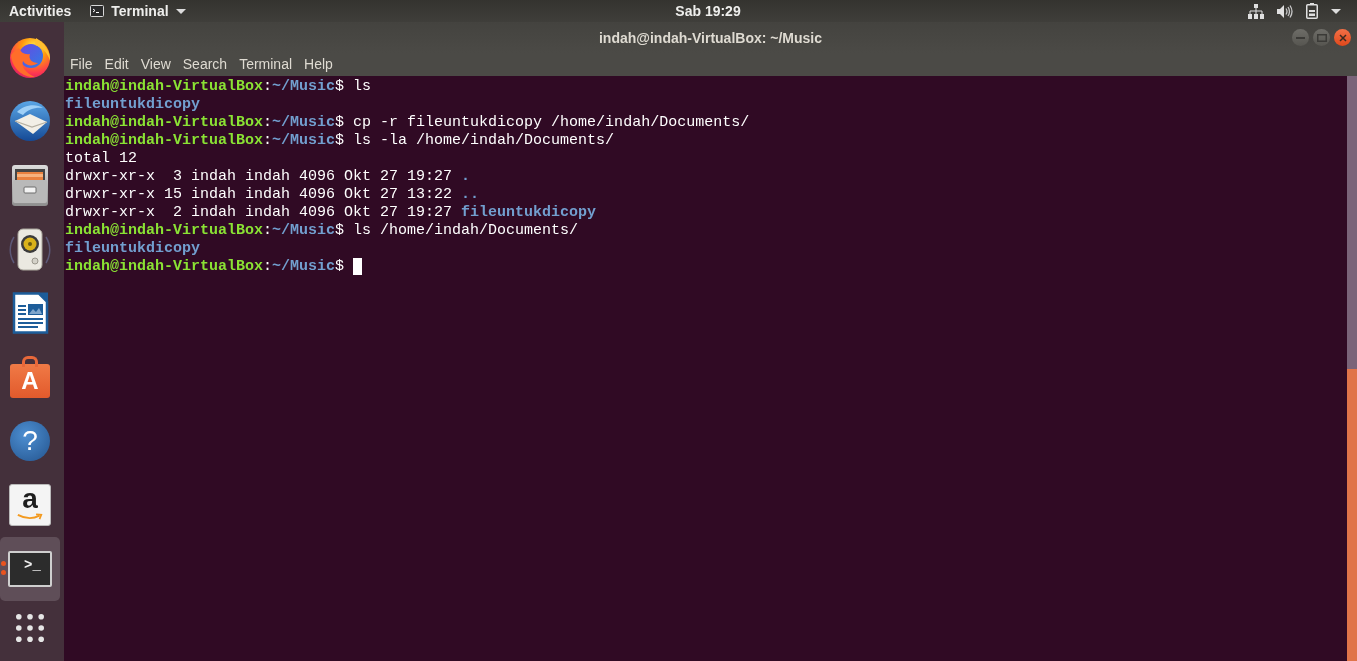  I want to click on menu-item: Edit, so click(116, 64).